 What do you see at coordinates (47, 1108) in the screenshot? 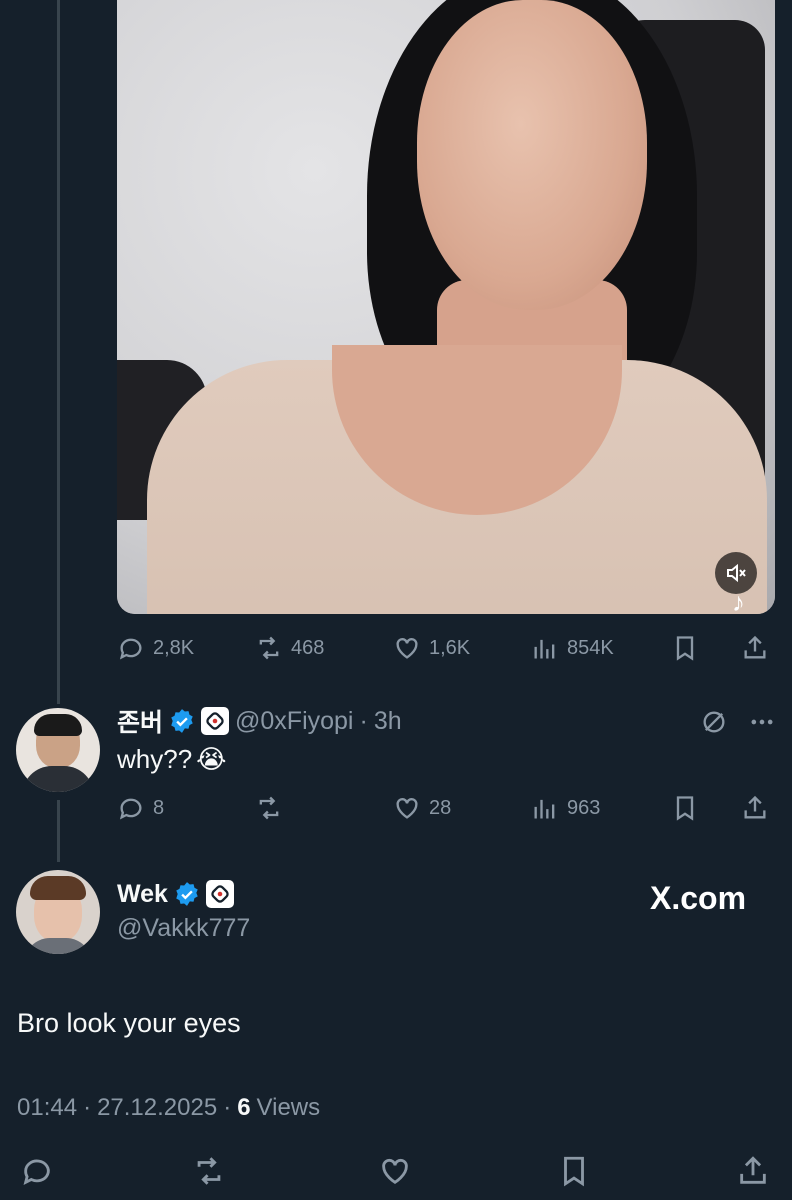
I see `tweet-time: 01:44` at bounding box center [47, 1108].